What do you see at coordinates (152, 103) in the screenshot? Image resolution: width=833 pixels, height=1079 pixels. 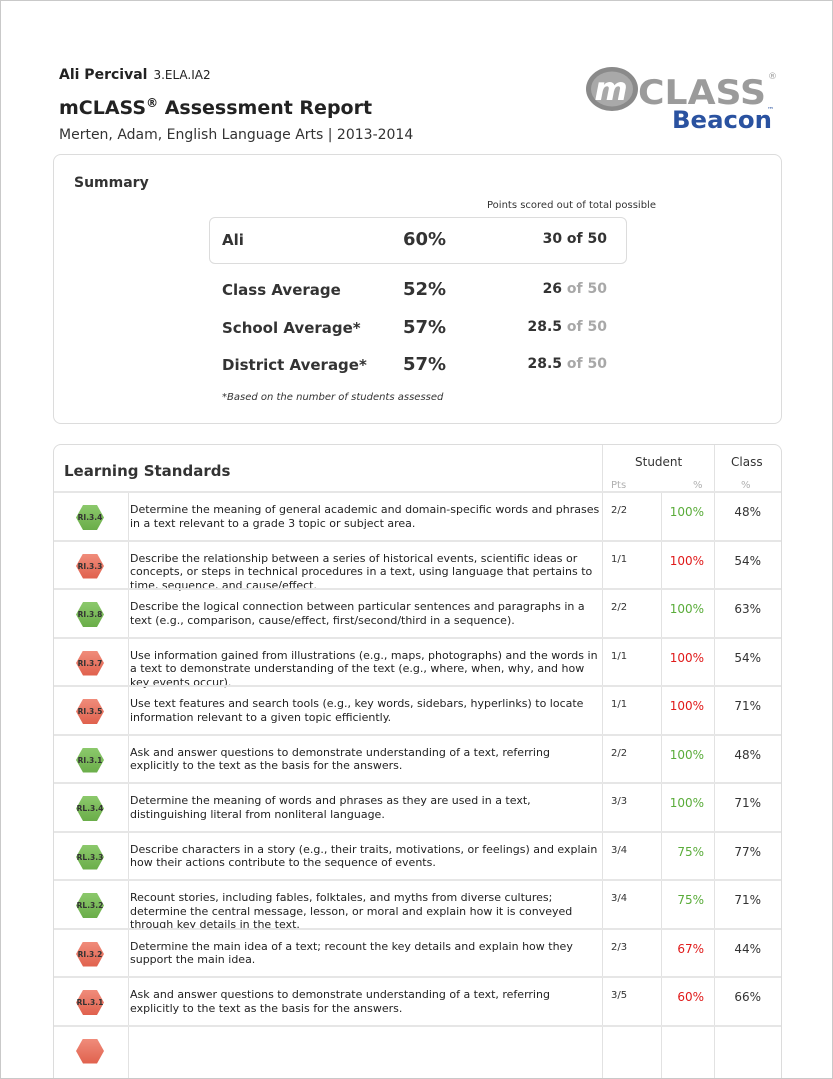 I see `registered-mark: ®` at bounding box center [152, 103].